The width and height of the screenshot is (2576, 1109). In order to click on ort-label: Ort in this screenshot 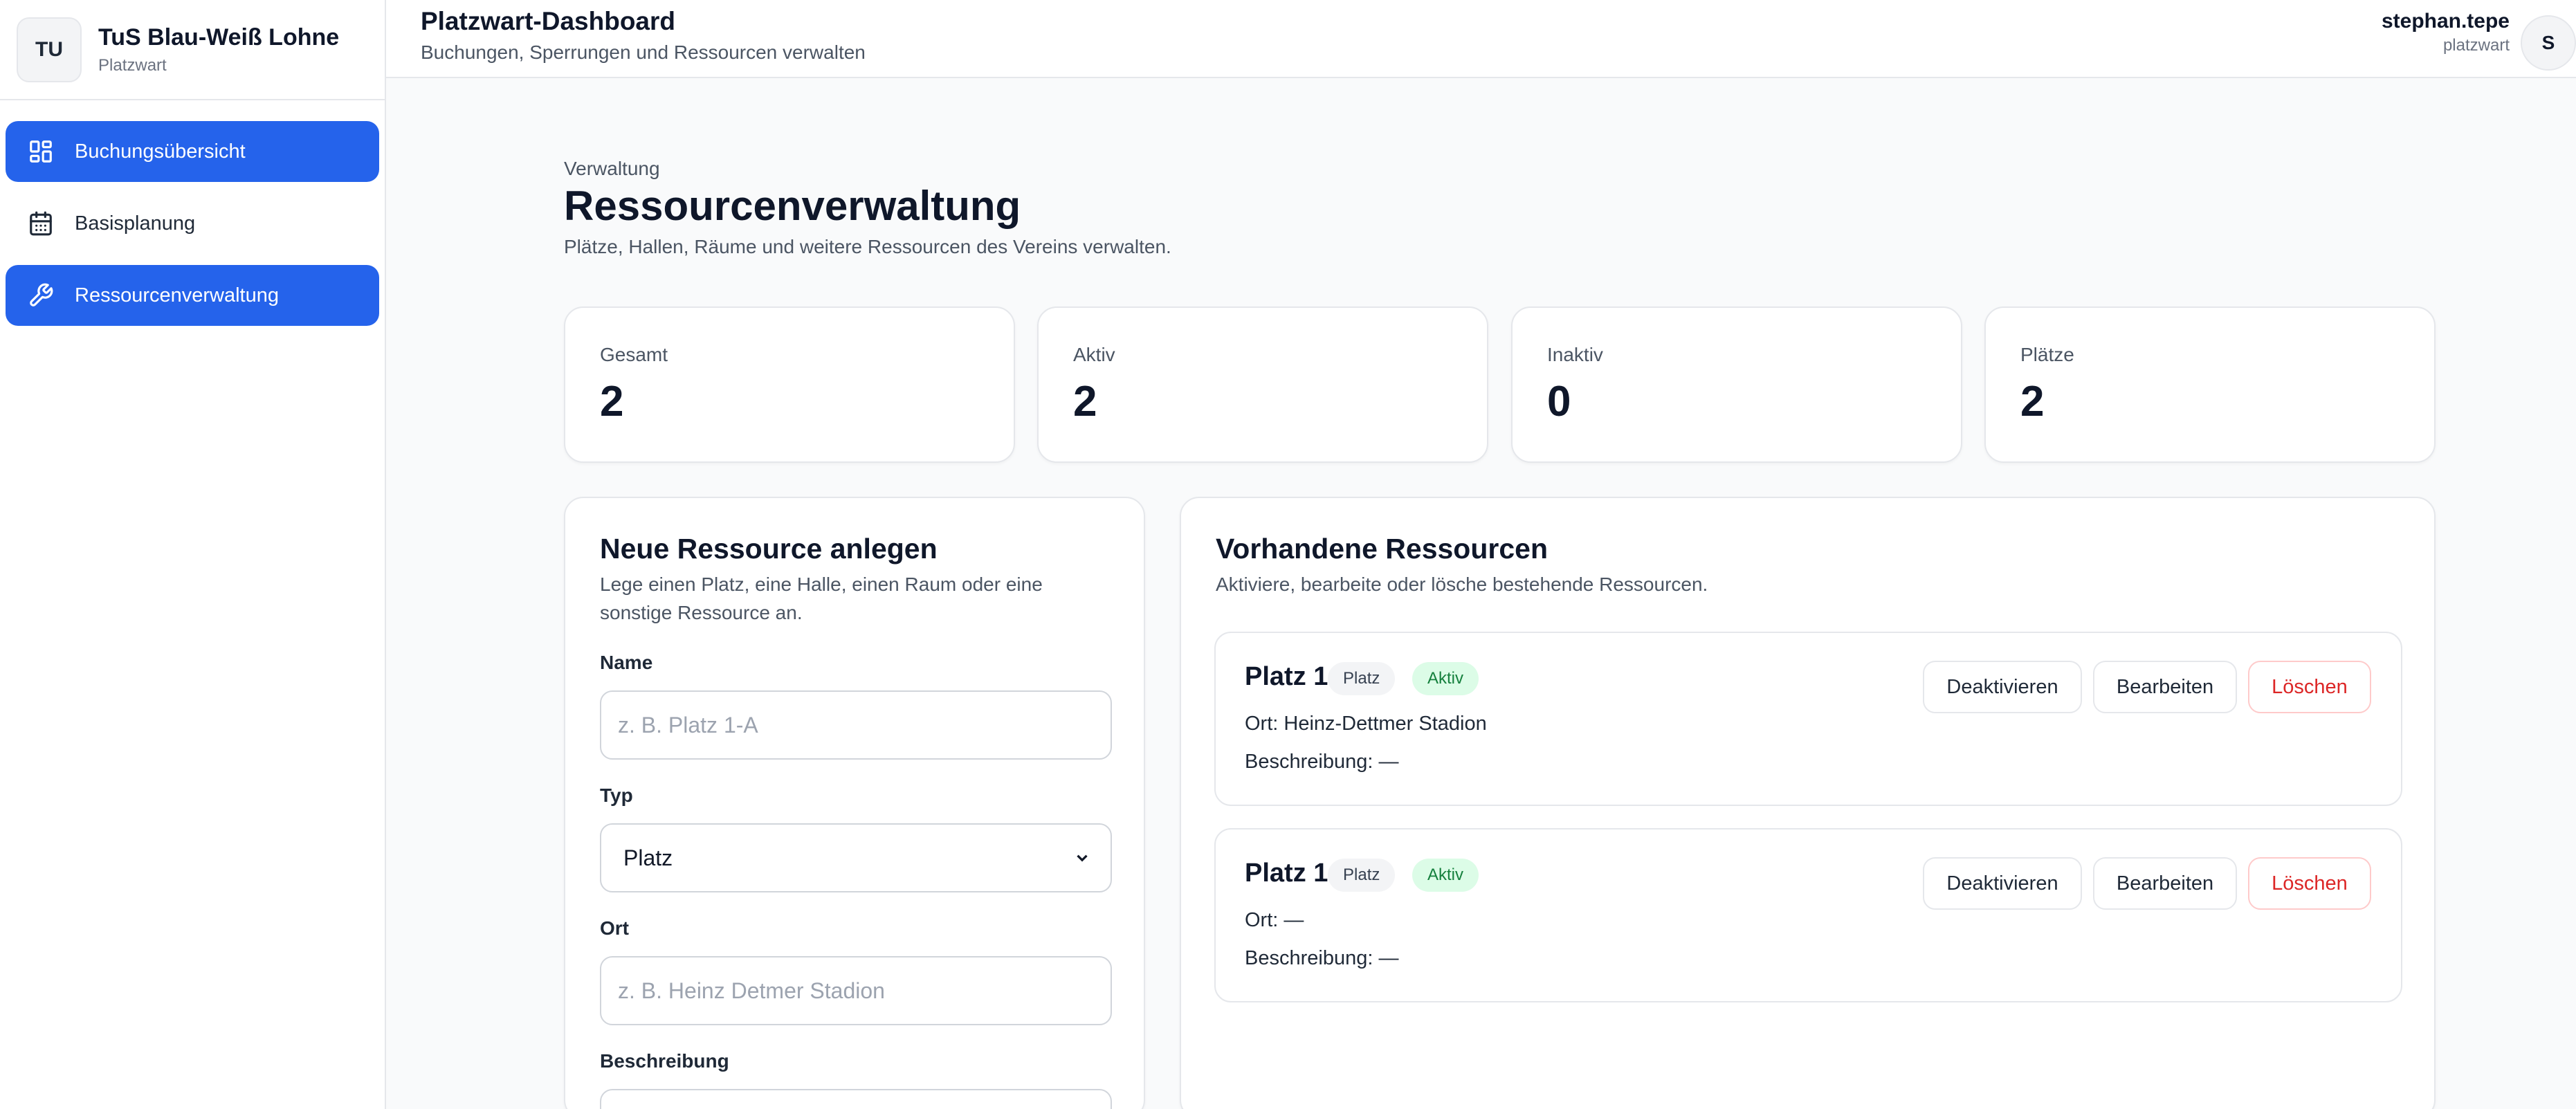, I will do `click(615, 928)`.